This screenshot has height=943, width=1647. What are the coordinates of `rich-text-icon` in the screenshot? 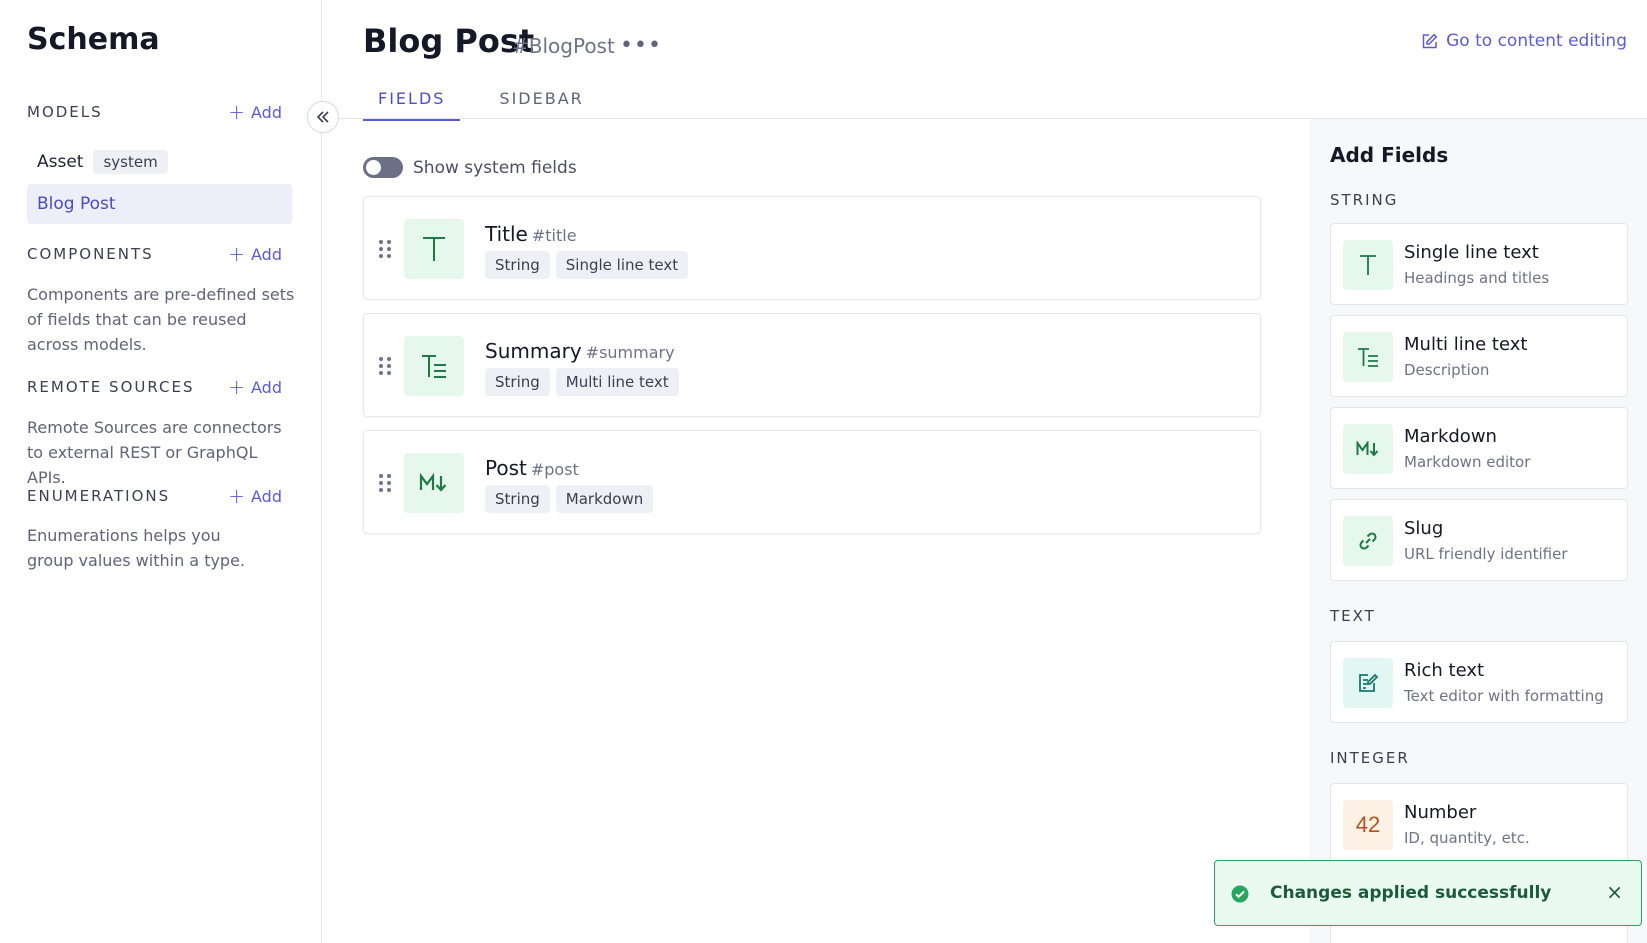 It's located at (1368, 683).